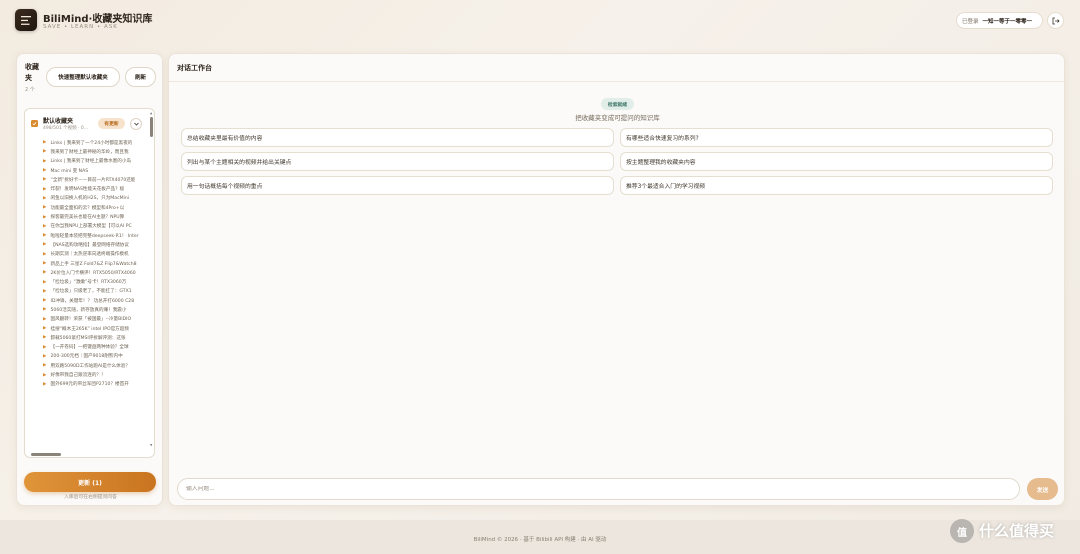 This screenshot has width=1080, height=554. I want to click on folder-expand-toggle, so click(136, 124).